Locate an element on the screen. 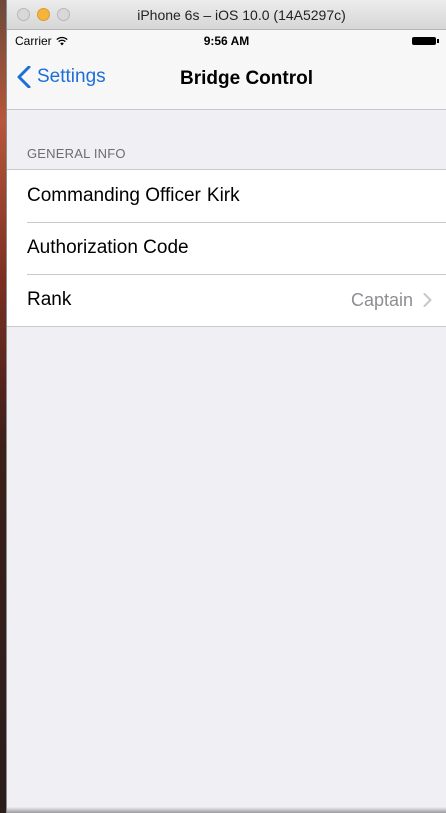 The height and width of the screenshot is (813, 446). status-time: 9:56 AM is located at coordinates (226, 41).